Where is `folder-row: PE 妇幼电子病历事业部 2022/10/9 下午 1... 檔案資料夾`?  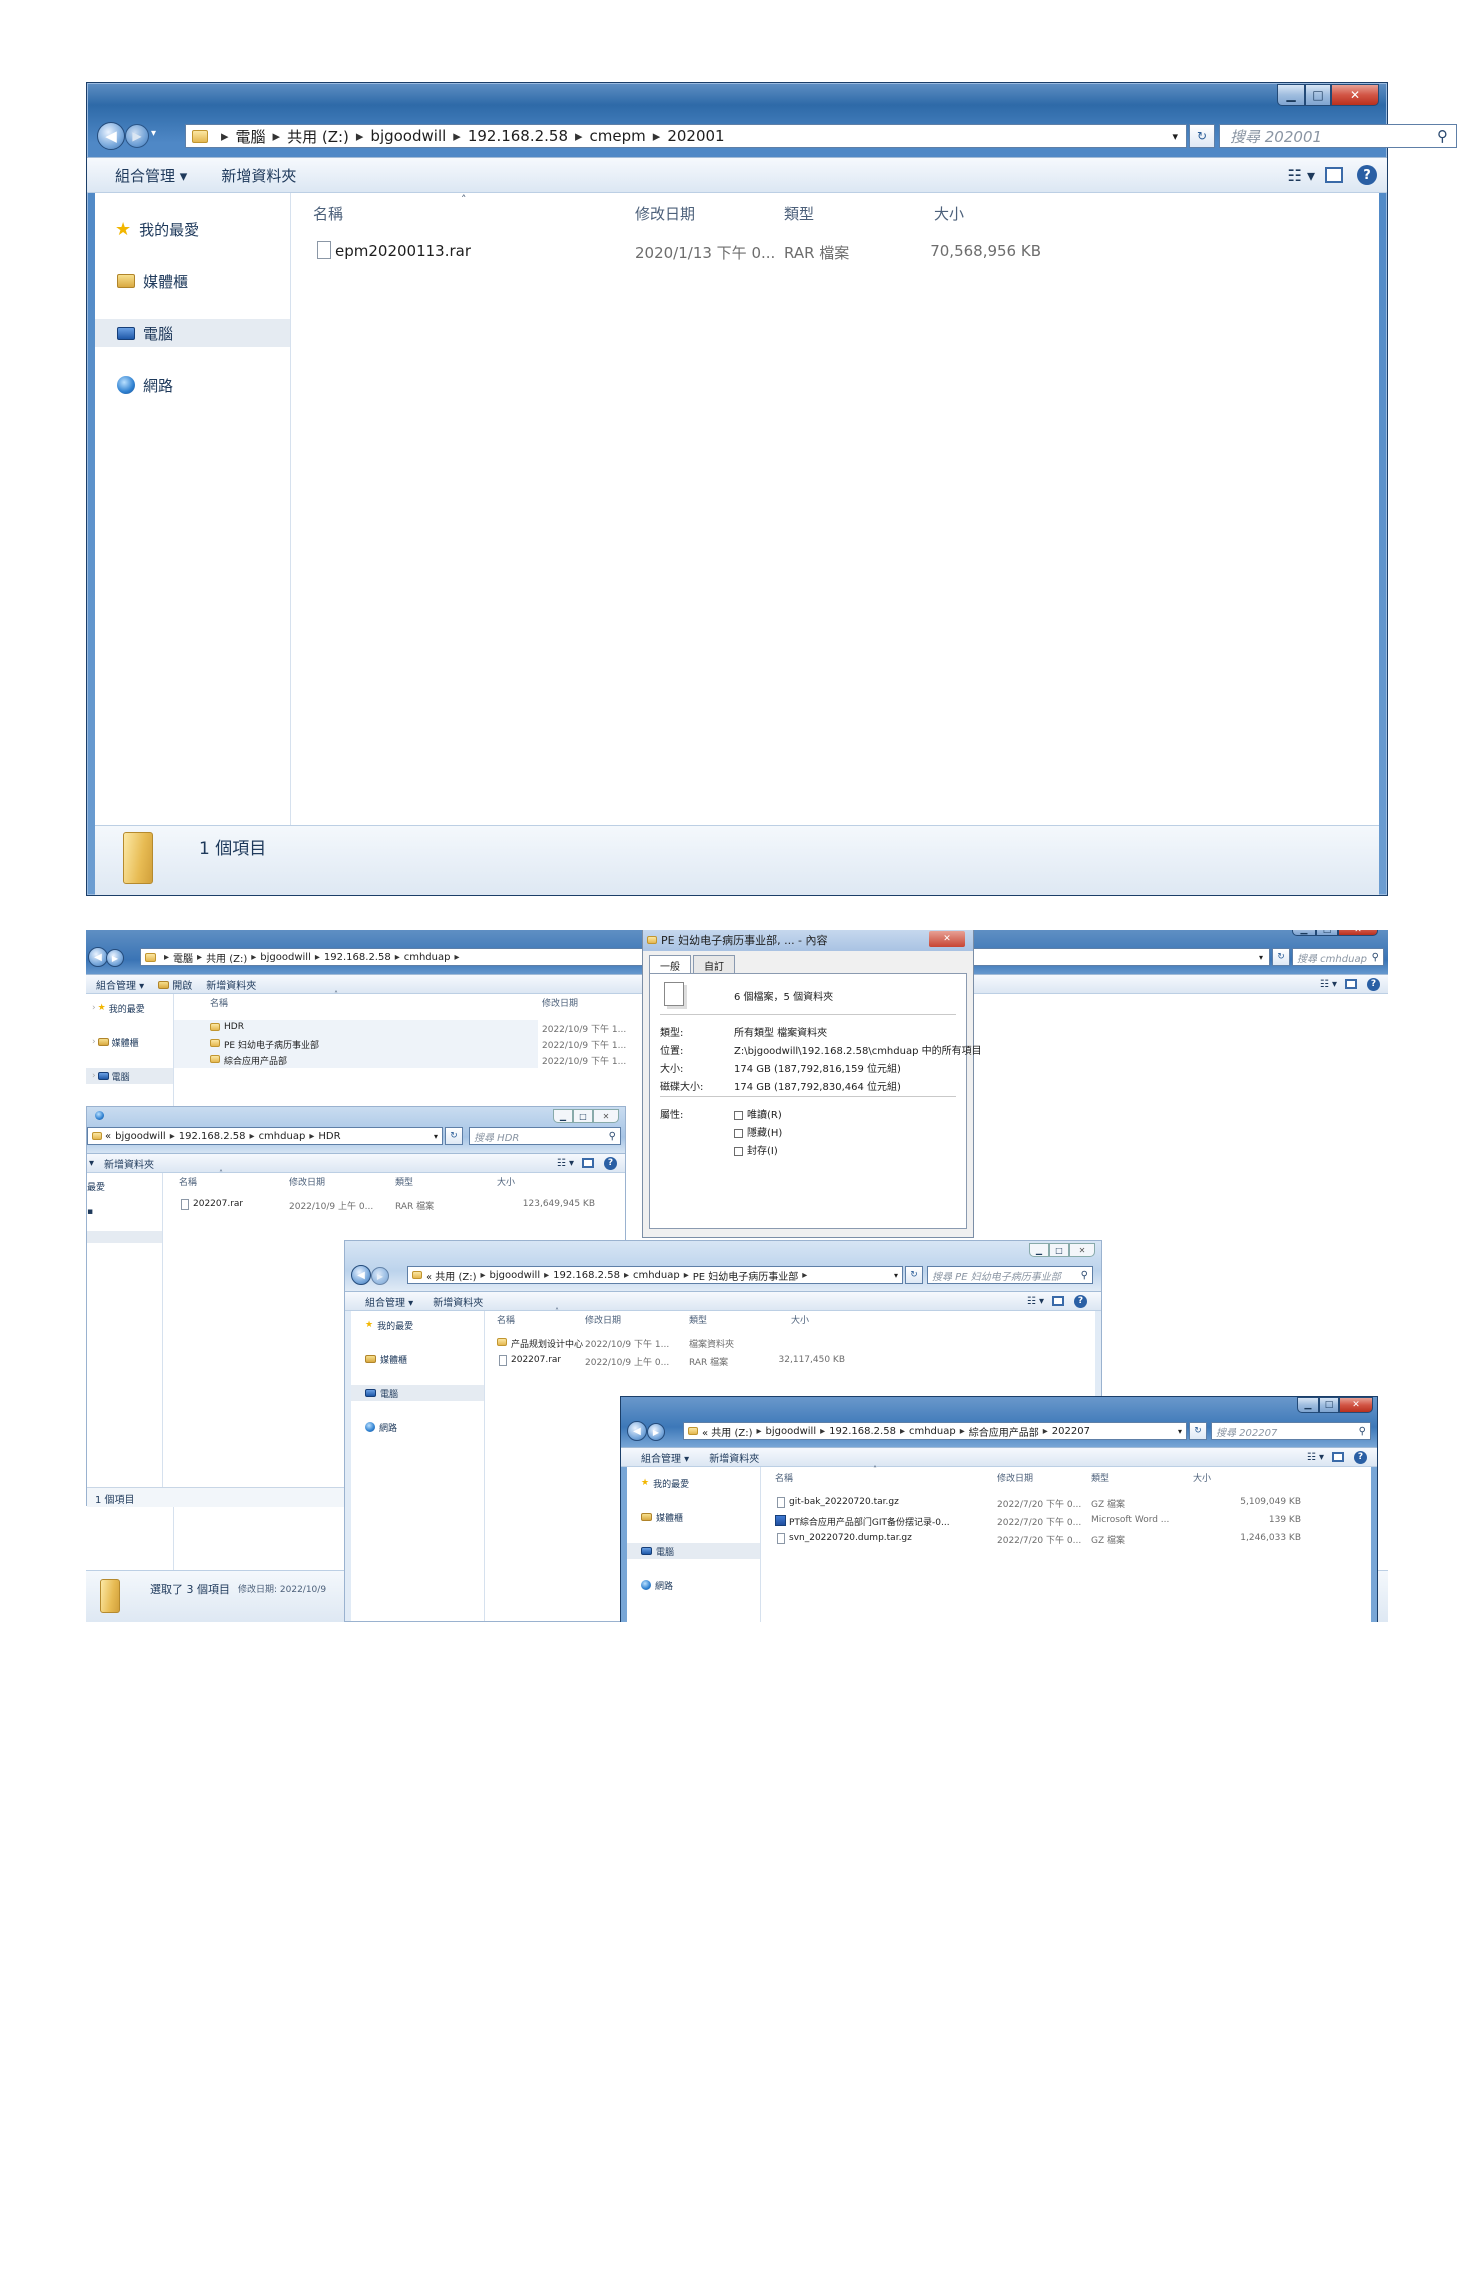 folder-row: PE 妇幼电子病历事业部 2022/10/9 下午 1... 檔案資料夾 is located at coordinates (431, 1044).